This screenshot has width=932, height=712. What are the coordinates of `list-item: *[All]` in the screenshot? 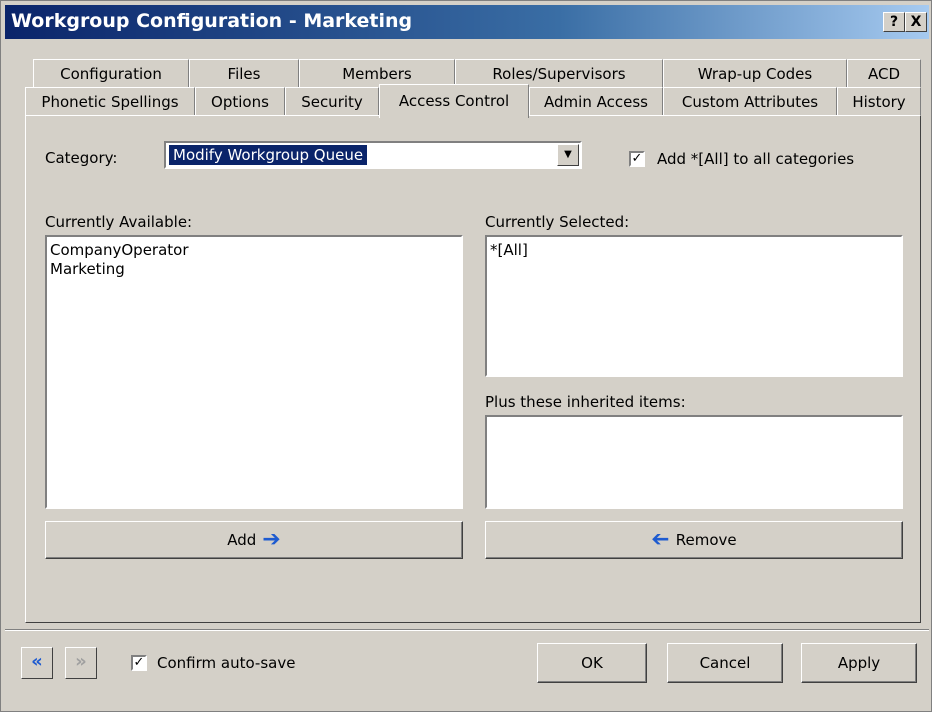 It's located at (694, 250).